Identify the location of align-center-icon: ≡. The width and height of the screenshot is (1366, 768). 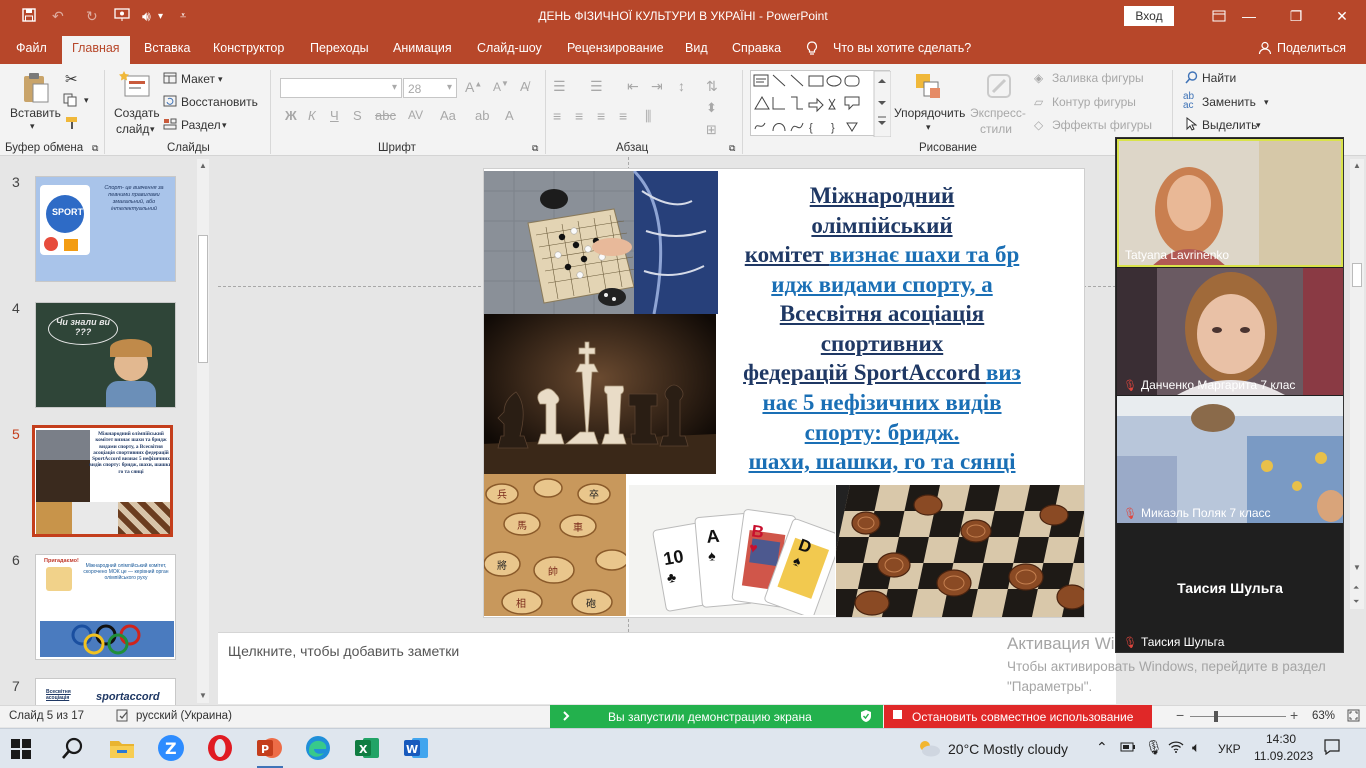
(579, 116).